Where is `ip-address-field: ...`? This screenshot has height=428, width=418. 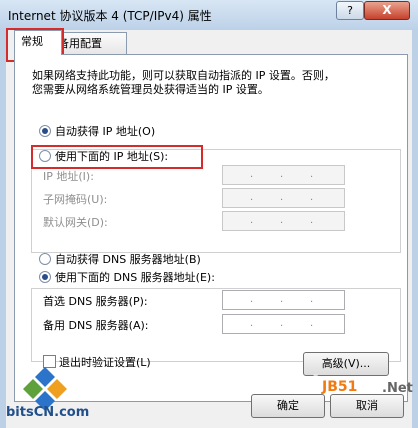
ip-address-field: ... is located at coordinates (283, 175).